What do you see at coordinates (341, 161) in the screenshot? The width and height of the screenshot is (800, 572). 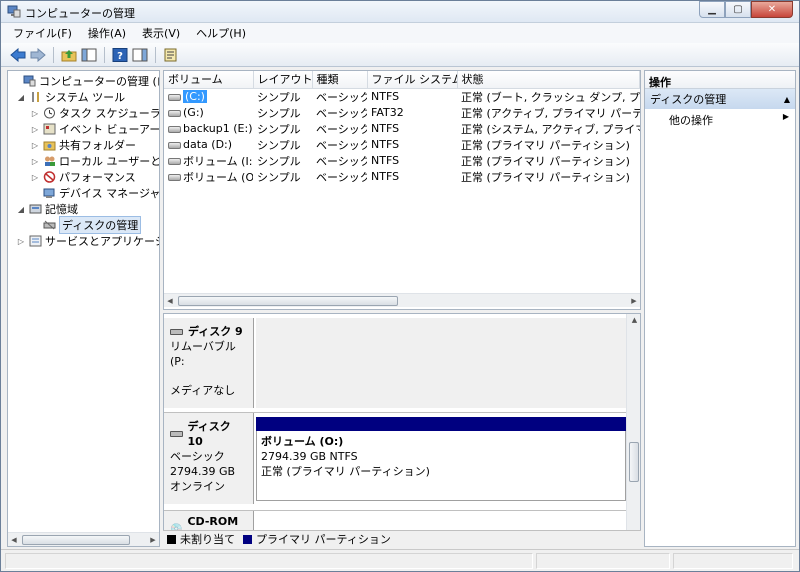 I see `type-cell: ベーシック` at bounding box center [341, 161].